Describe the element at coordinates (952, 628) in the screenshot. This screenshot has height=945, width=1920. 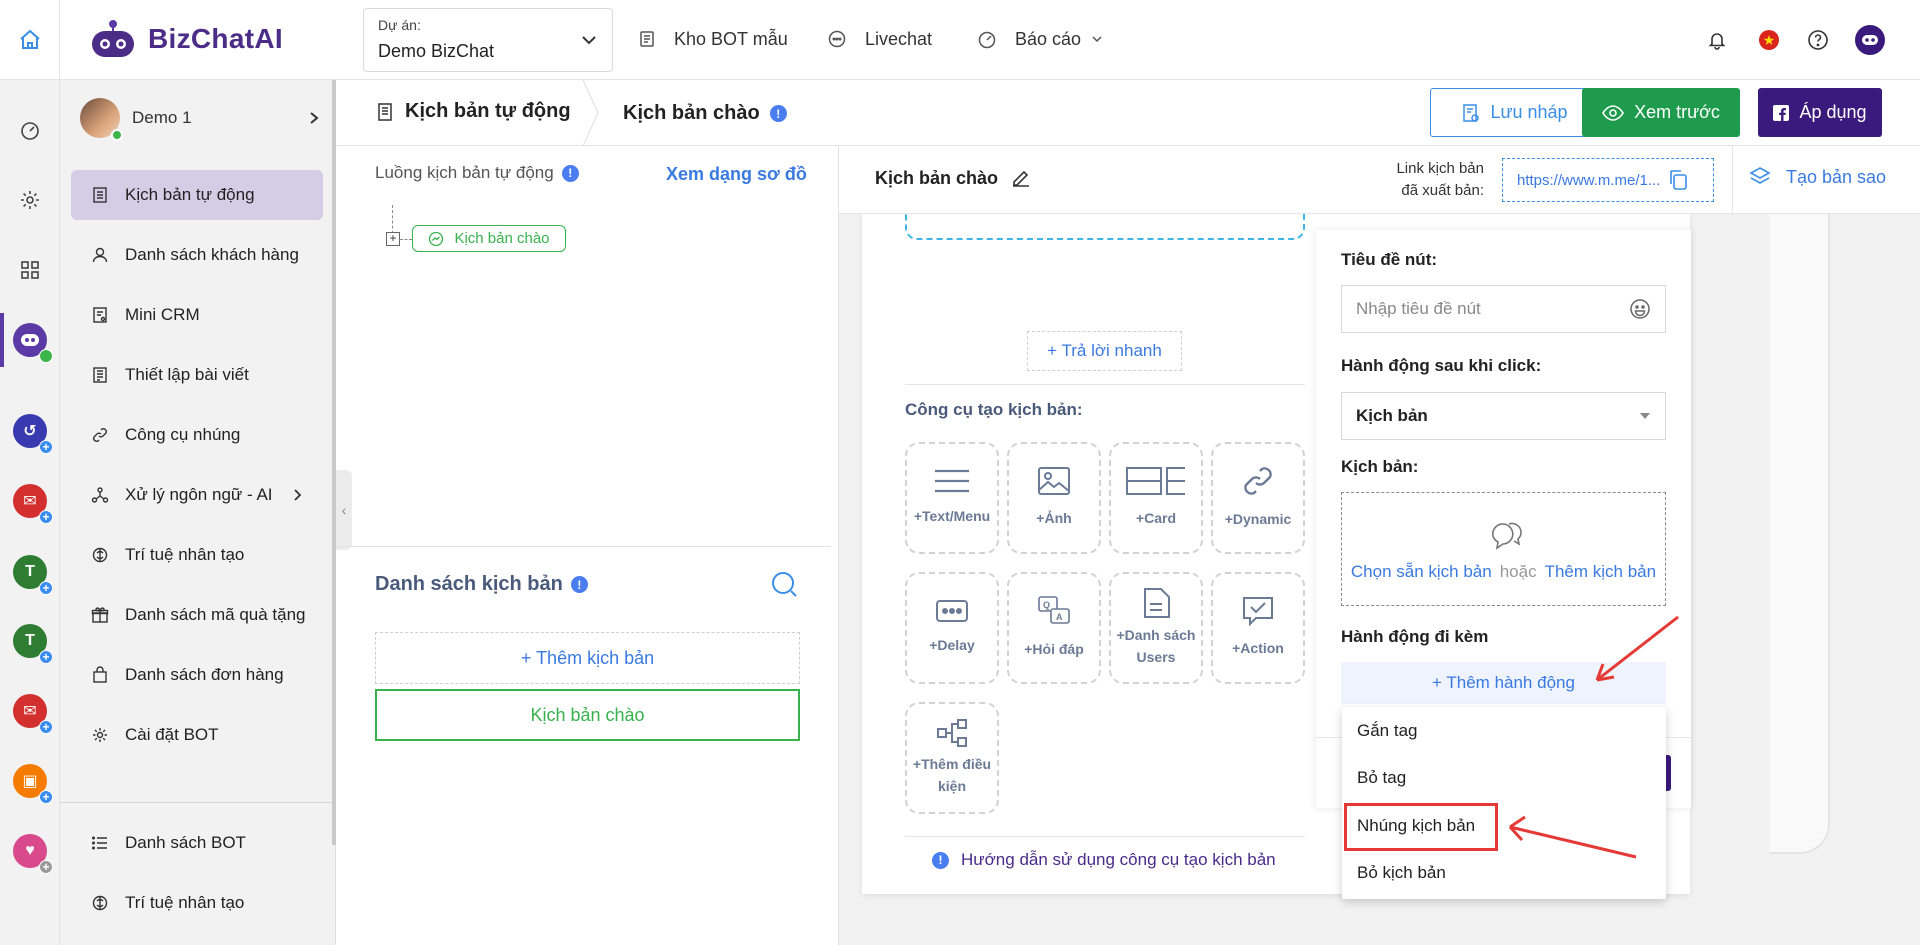
I see `tool-delay: +Delay` at that location.